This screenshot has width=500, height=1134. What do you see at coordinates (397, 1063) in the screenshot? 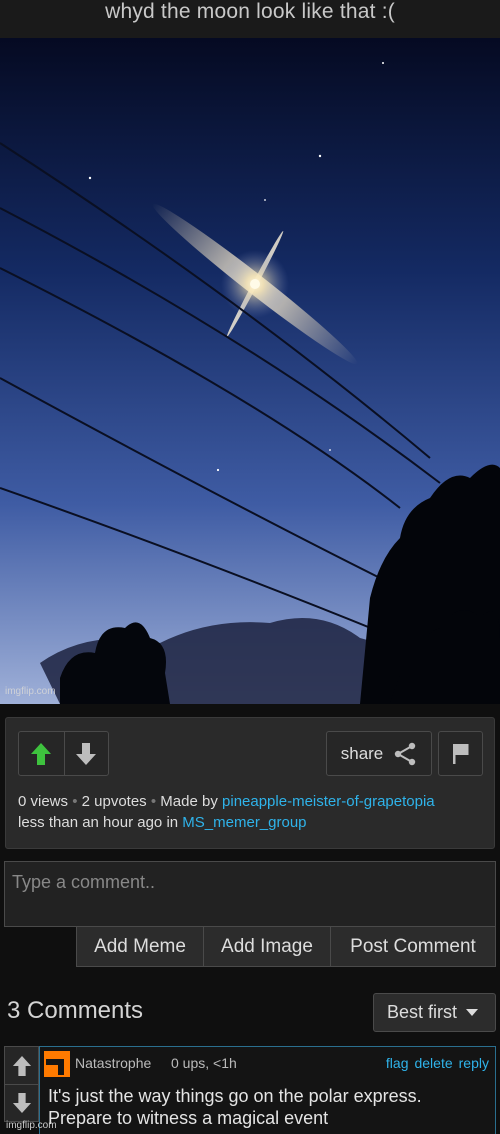
I see `comment-flag-link: flag` at bounding box center [397, 1063].